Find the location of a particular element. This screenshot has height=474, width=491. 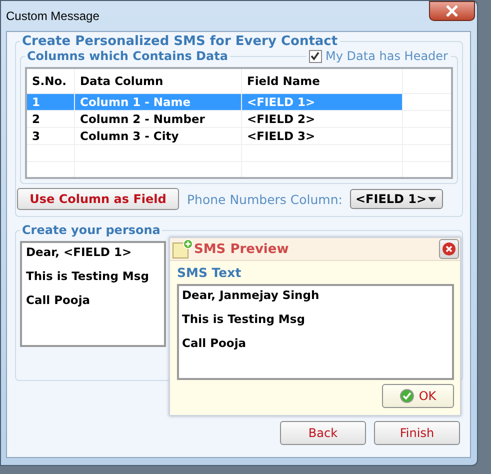

table-row: 3 Column 3 - City <FIELD 3> is located at coordinates (239, 136).